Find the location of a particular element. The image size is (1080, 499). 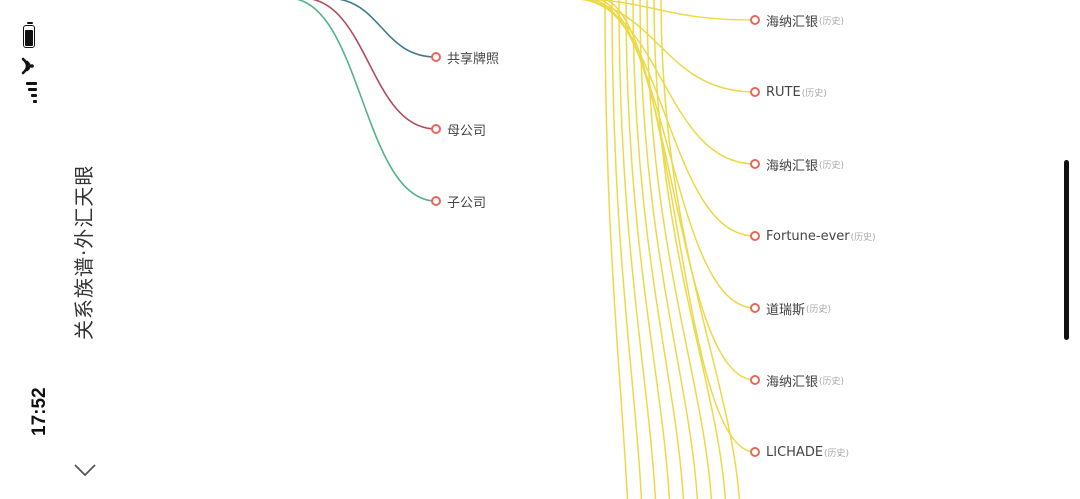

relation-node: 共享牌照 is located at coordinates (465, 57).